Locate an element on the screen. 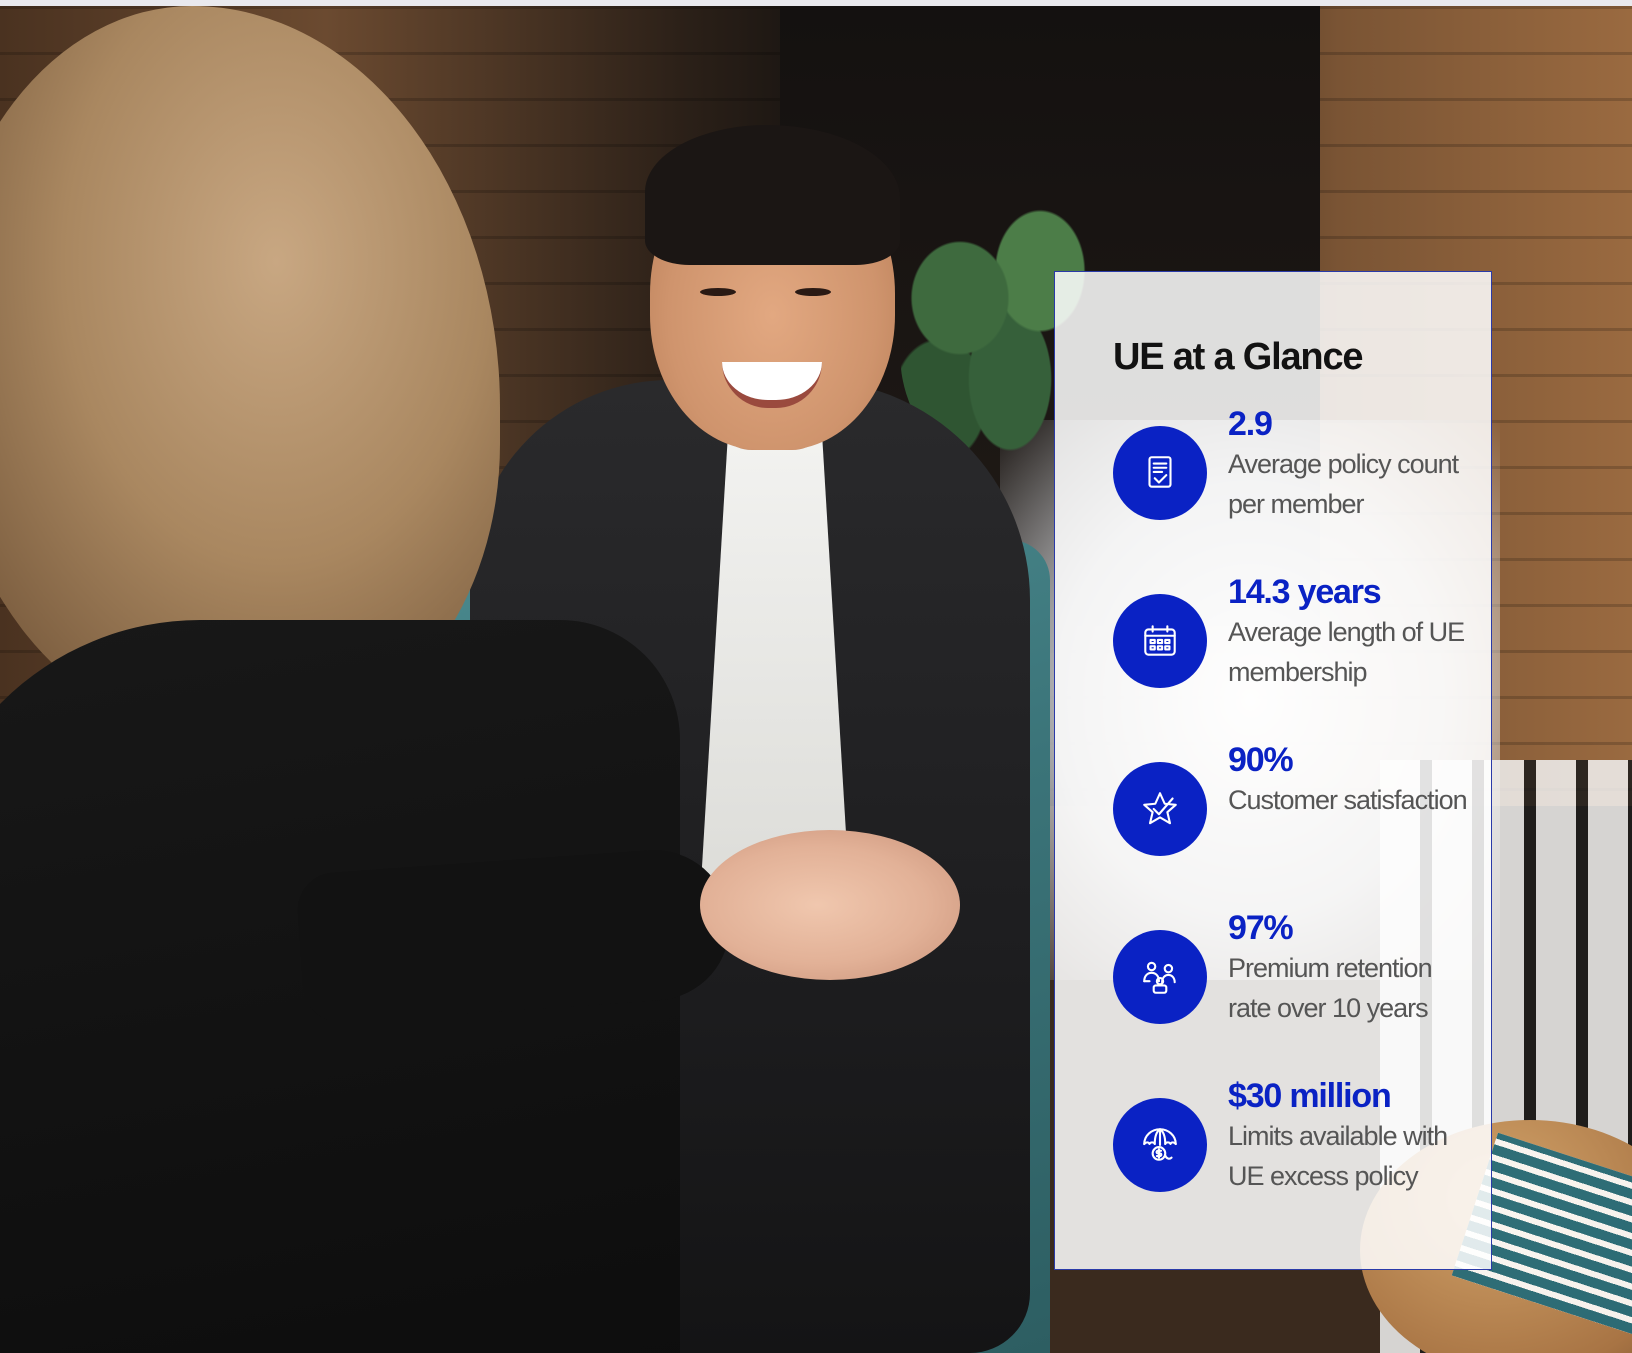 The image size is (1632, 1353). stat-label: Average policy count per member is located at coordinates (1343, 484).